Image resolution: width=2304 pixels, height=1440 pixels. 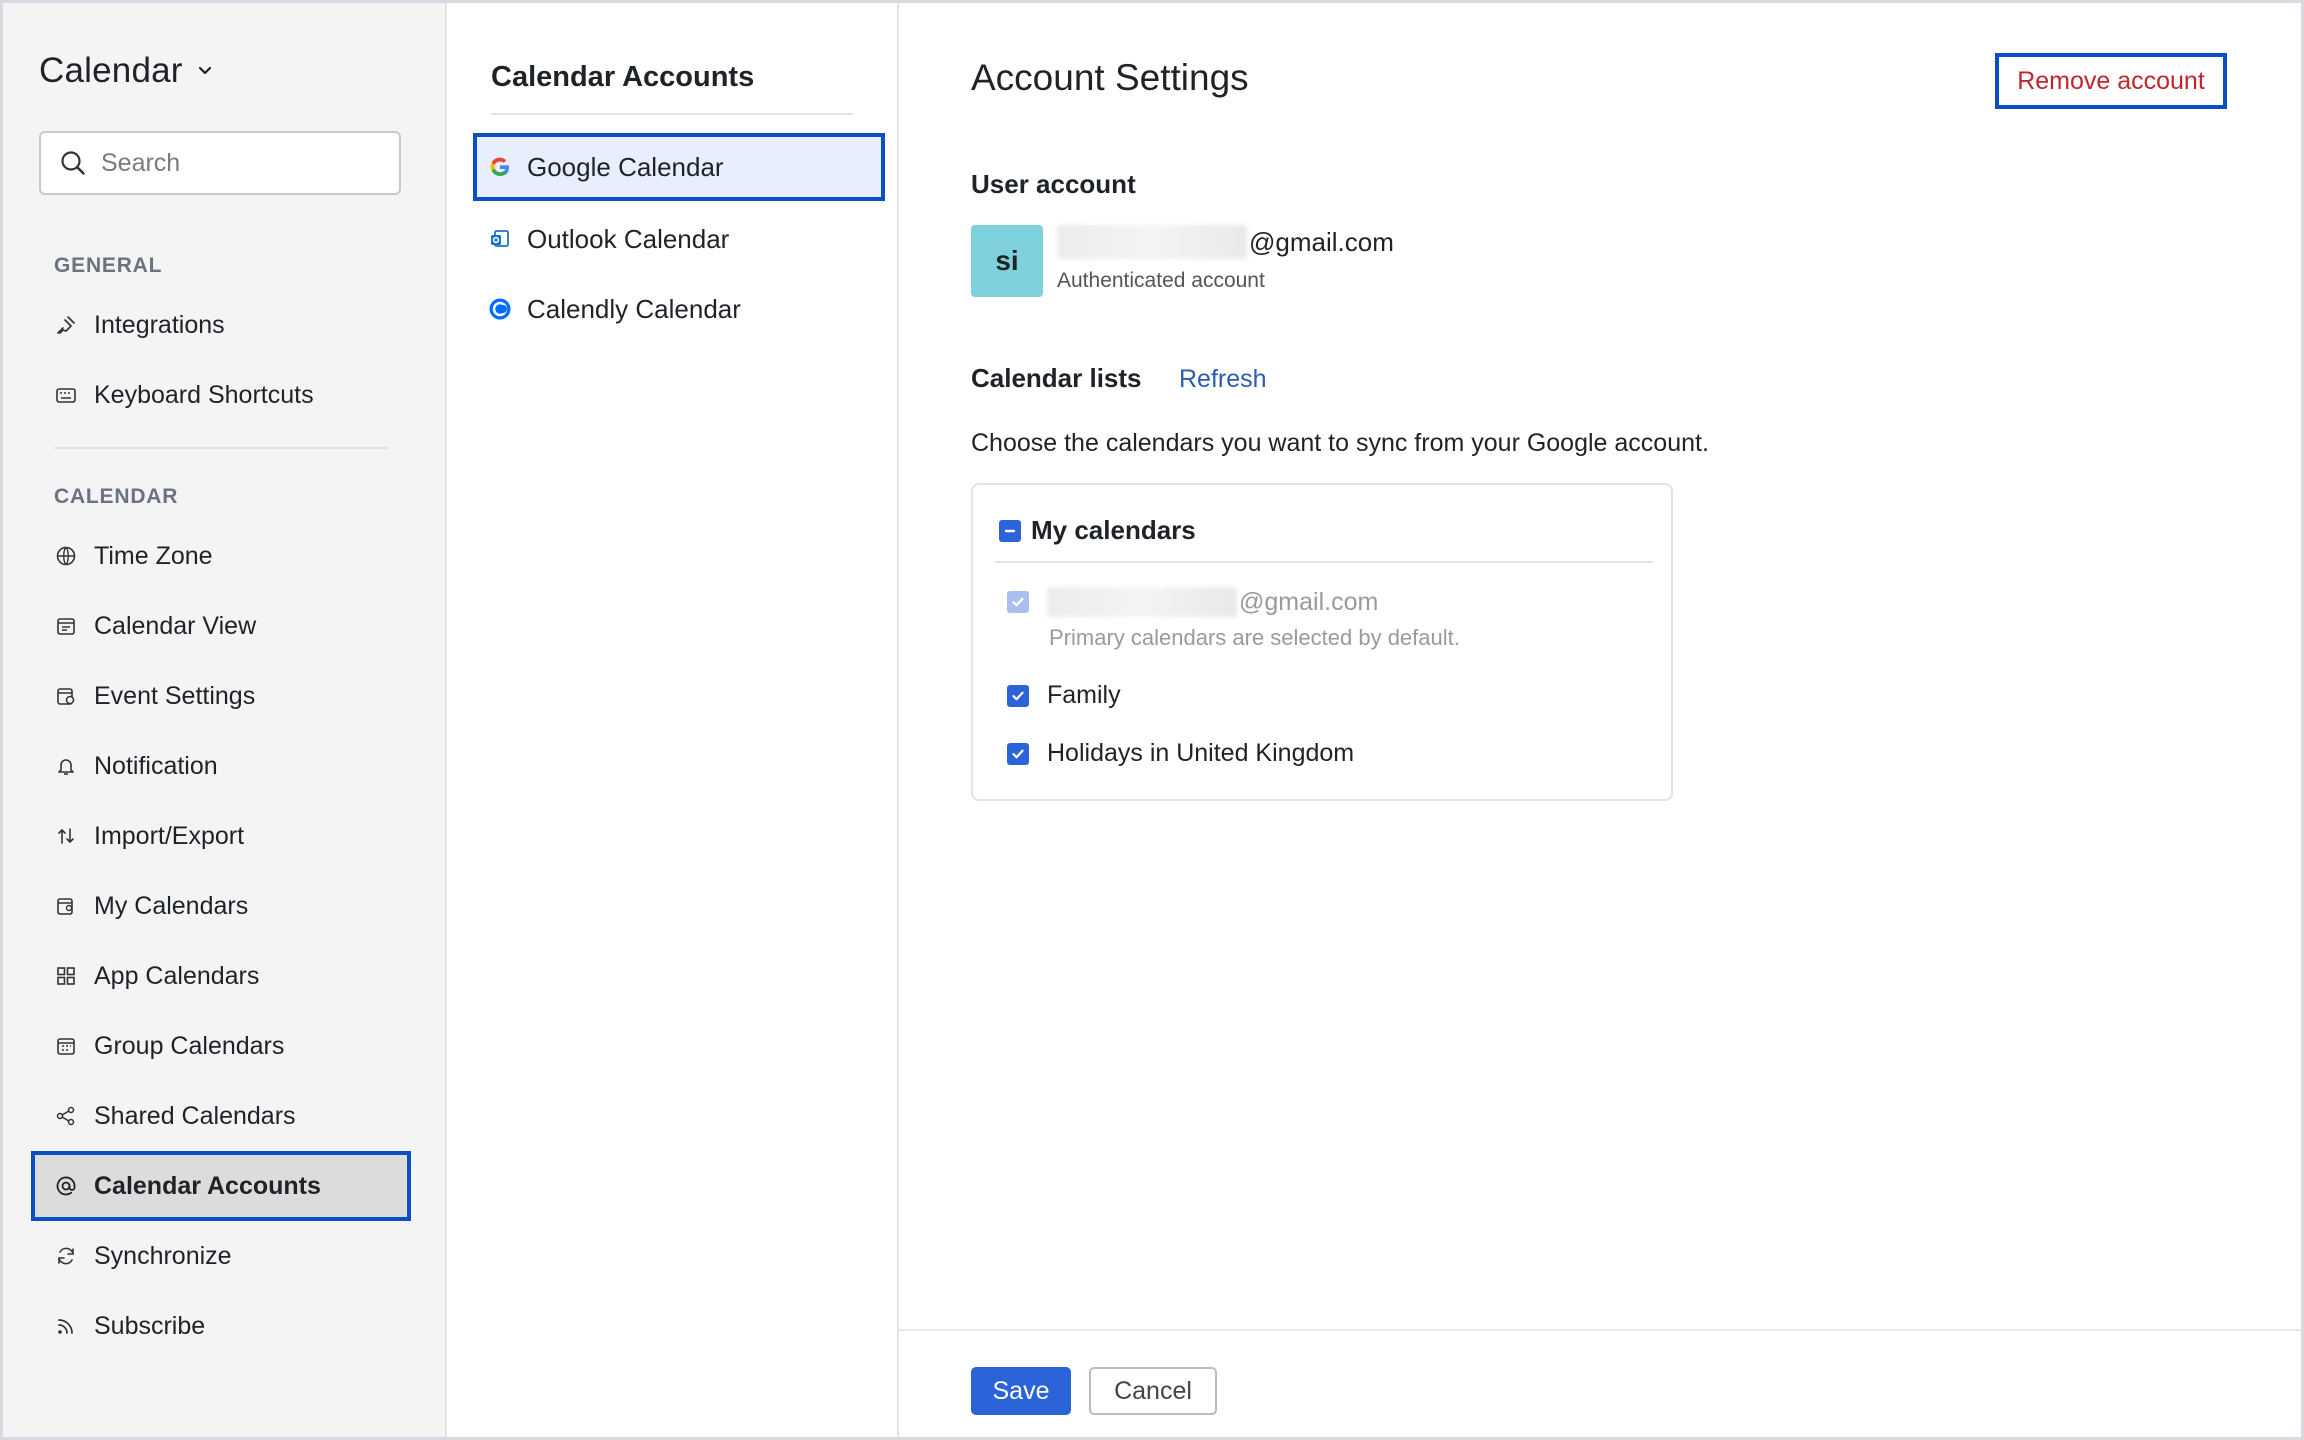 What do you see at coordinates (1010, 530) in the screenshot?
I see `indeterminate-checkbox` at bounding box center [1010, 530].